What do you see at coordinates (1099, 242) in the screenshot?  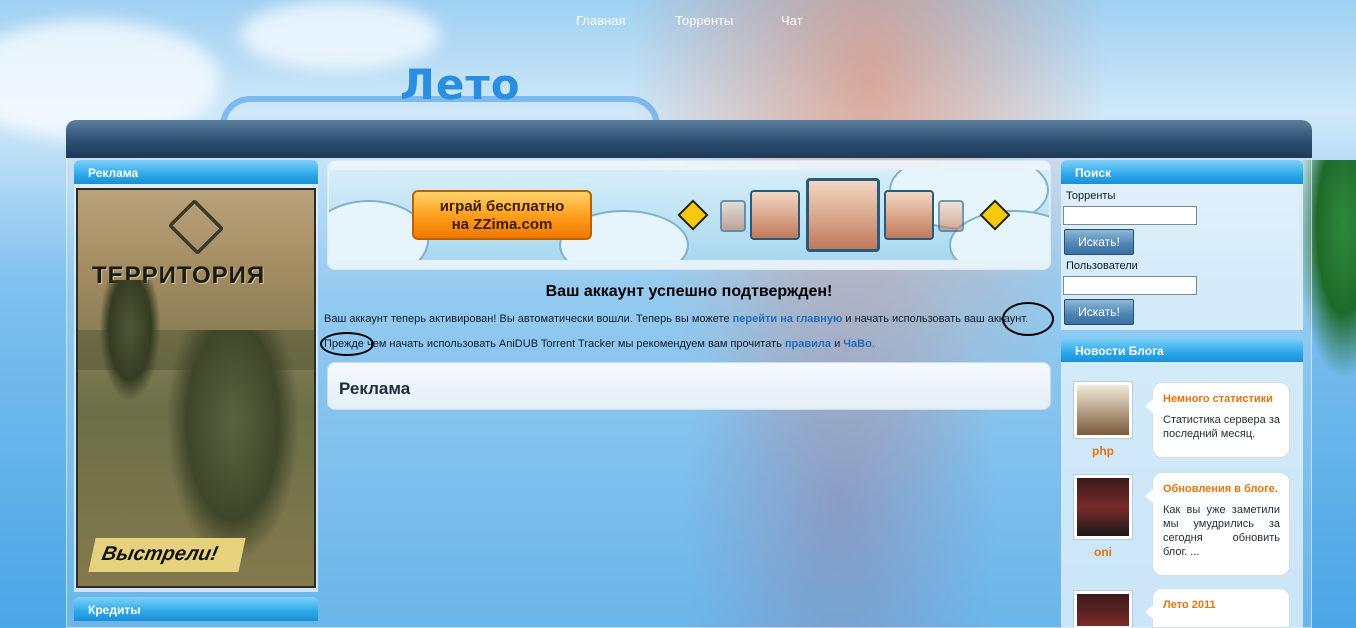 I see `torrents-search-button: Искать!` at bounding box center [1099, 242].